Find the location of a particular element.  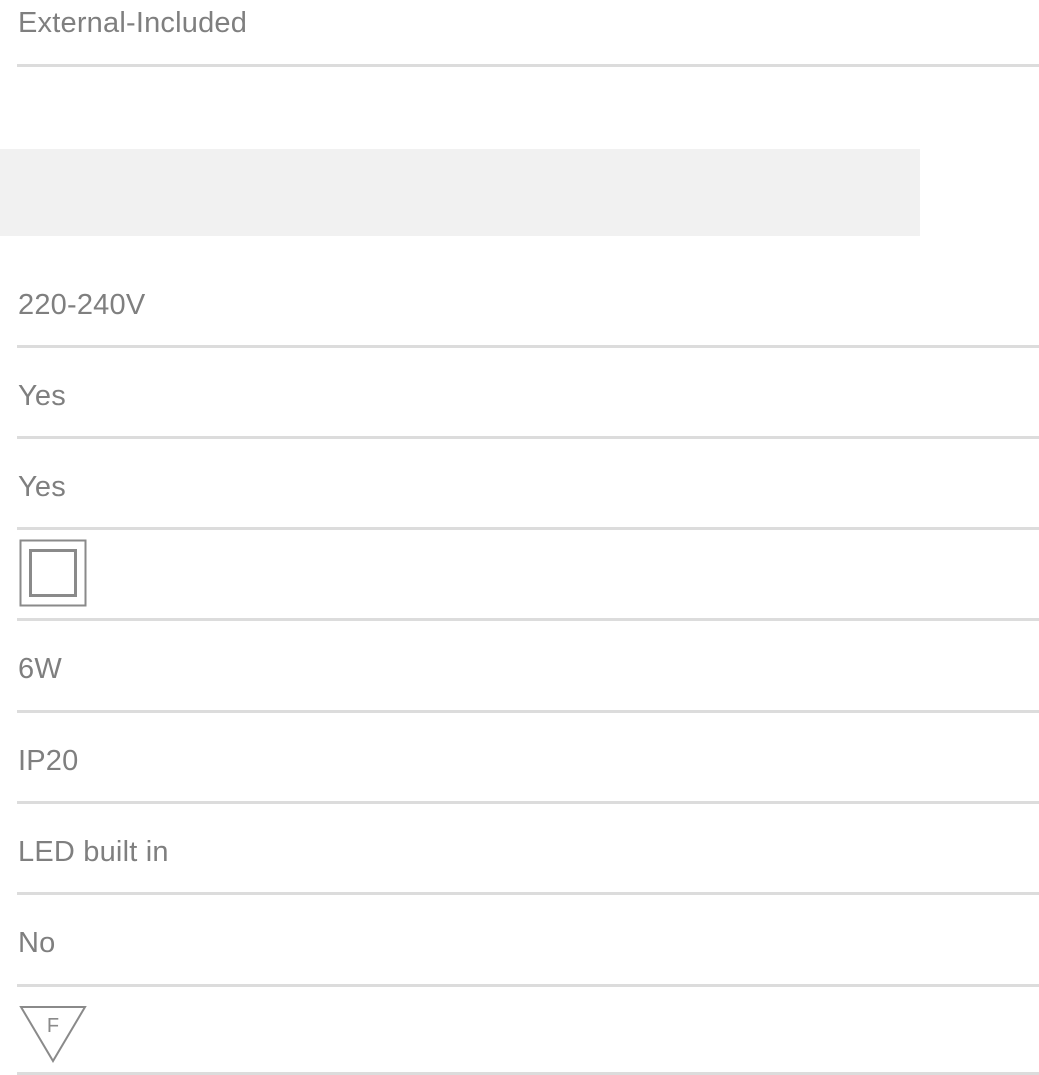

f-triangle-icon: F is located at coordinates (53, 1036).